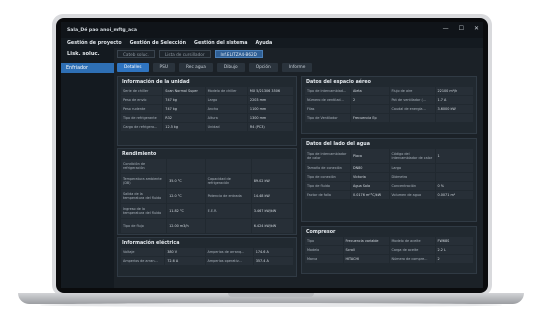  What do you see at coordinates (370, 177) in the screenshot?
I see `agua-value-cell: Victoria` at bounding box center [370, 177].